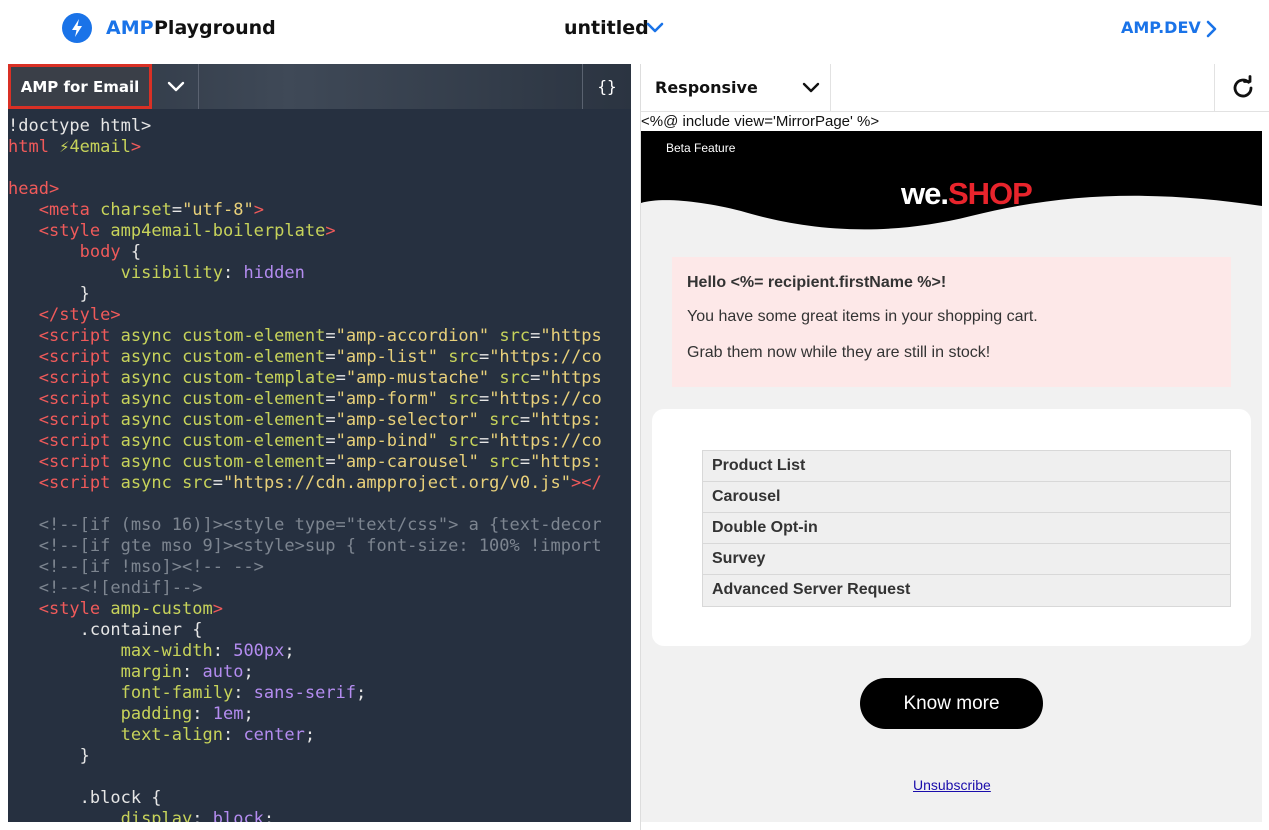  What do you see at coordinates (319, 252) in the screenshot?
I see `code-line: body {` at bounding box center [319, 252].